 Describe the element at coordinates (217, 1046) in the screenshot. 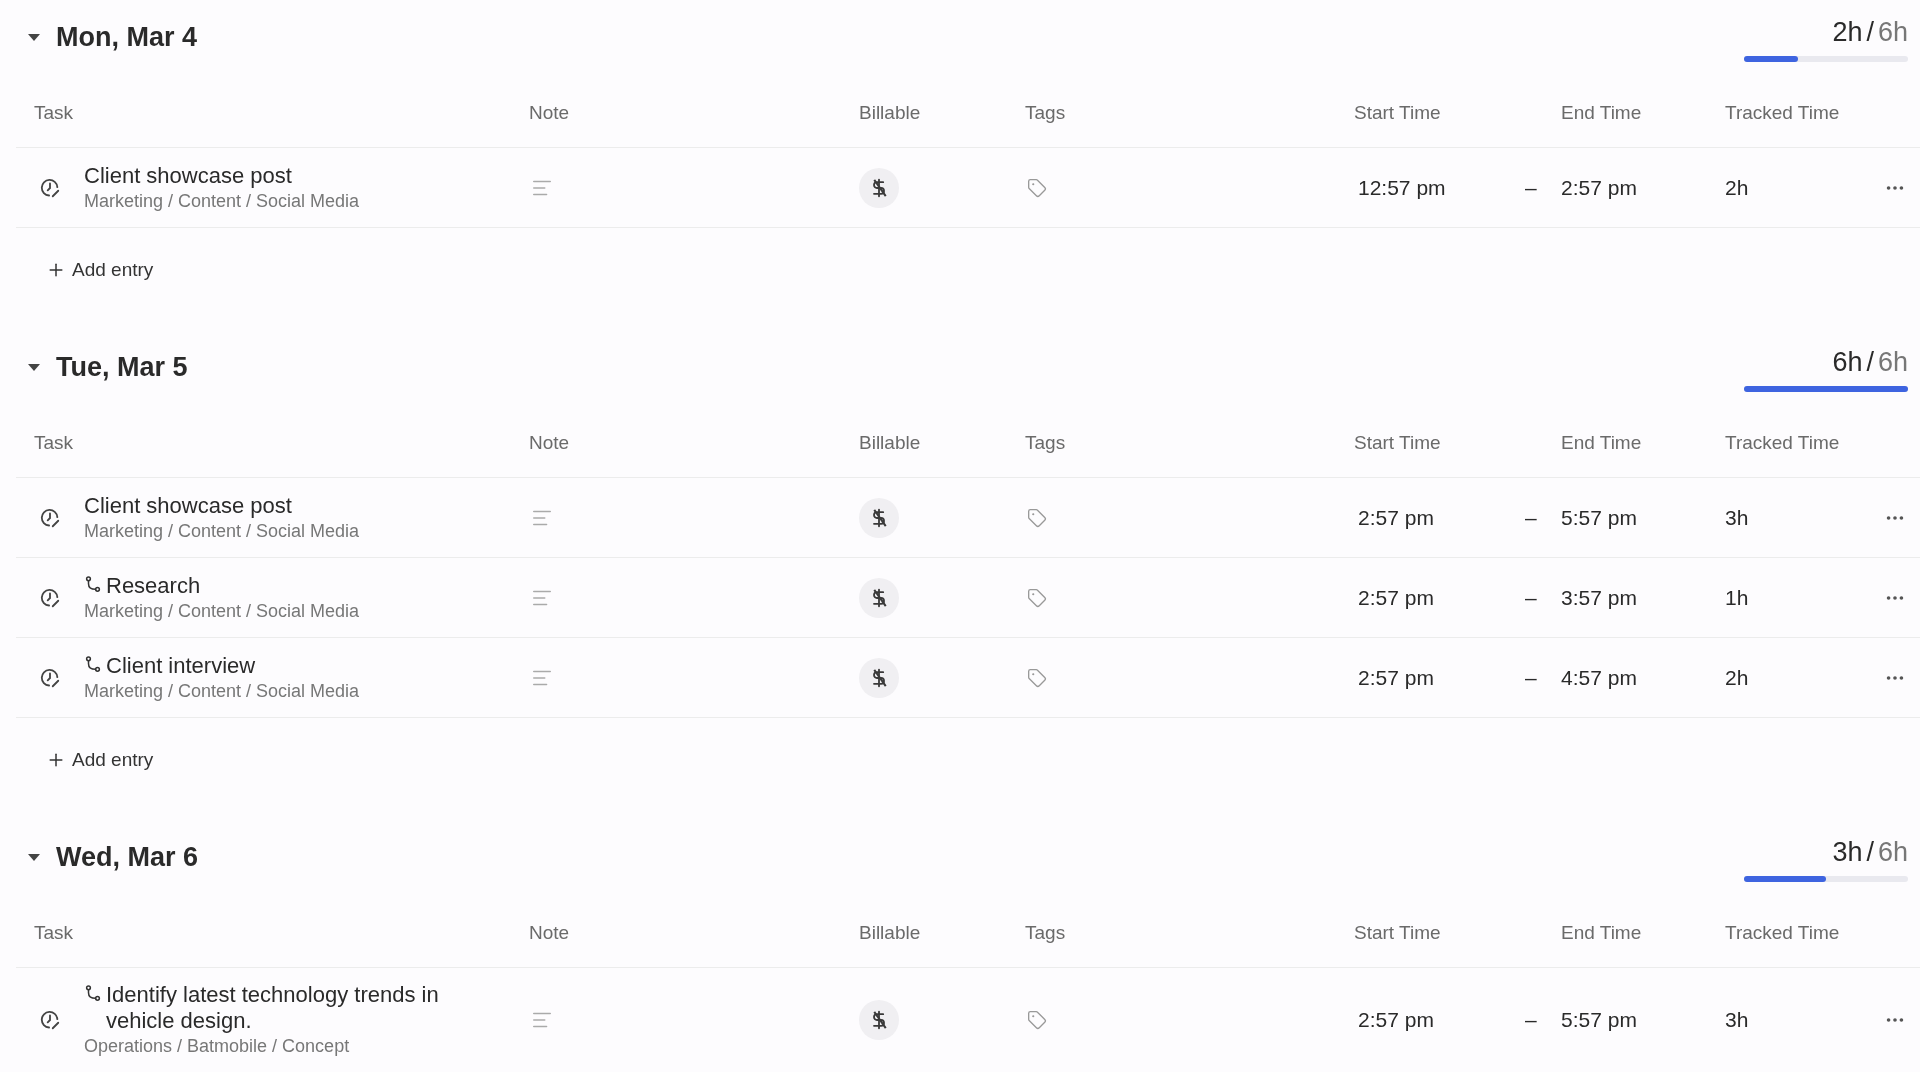

I see `task-path: Operations / Batmobile / Concept` at that location.